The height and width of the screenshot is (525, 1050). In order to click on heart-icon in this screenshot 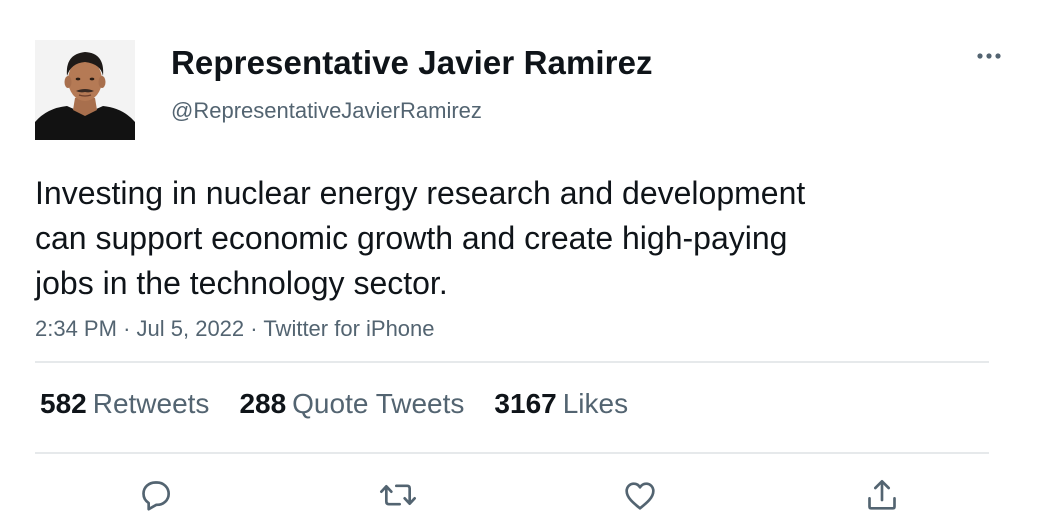, I will do `click(640, 496)`.